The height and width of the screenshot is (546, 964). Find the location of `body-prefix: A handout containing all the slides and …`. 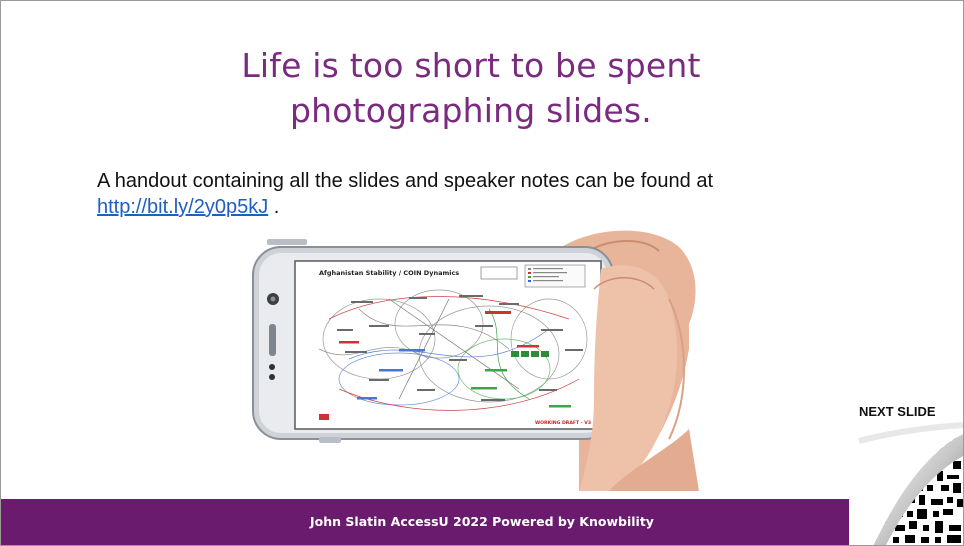

body-prefix: A handout containing all the slides and … is located at coordinates (405, 181).